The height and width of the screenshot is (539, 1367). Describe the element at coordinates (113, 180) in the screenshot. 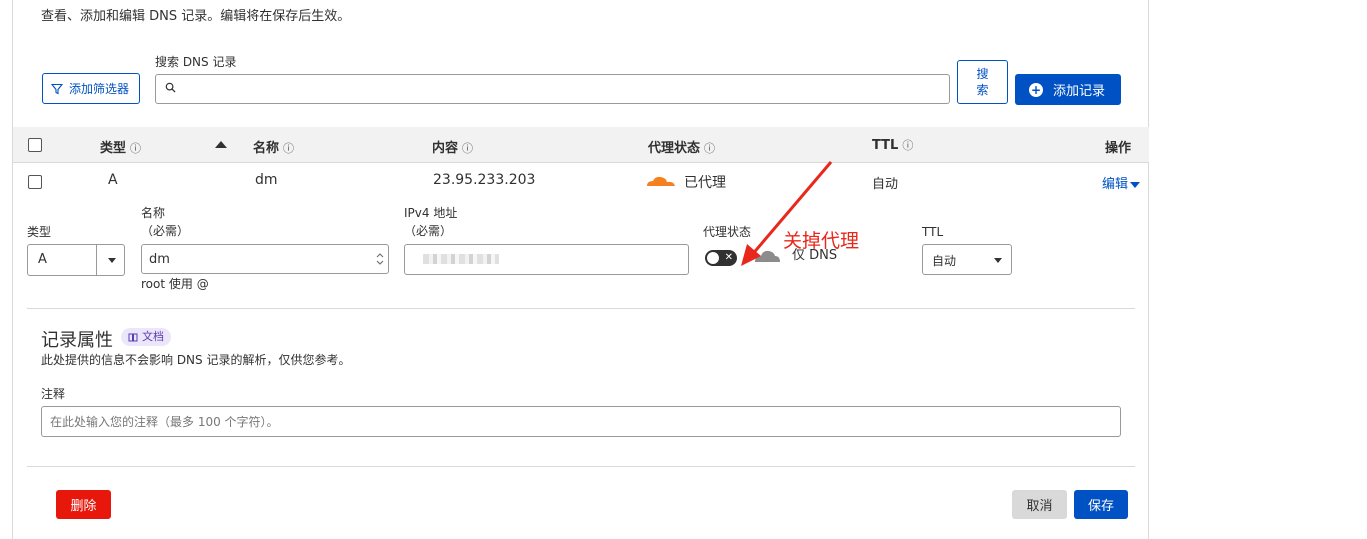

I see `row-type: A` at that location.